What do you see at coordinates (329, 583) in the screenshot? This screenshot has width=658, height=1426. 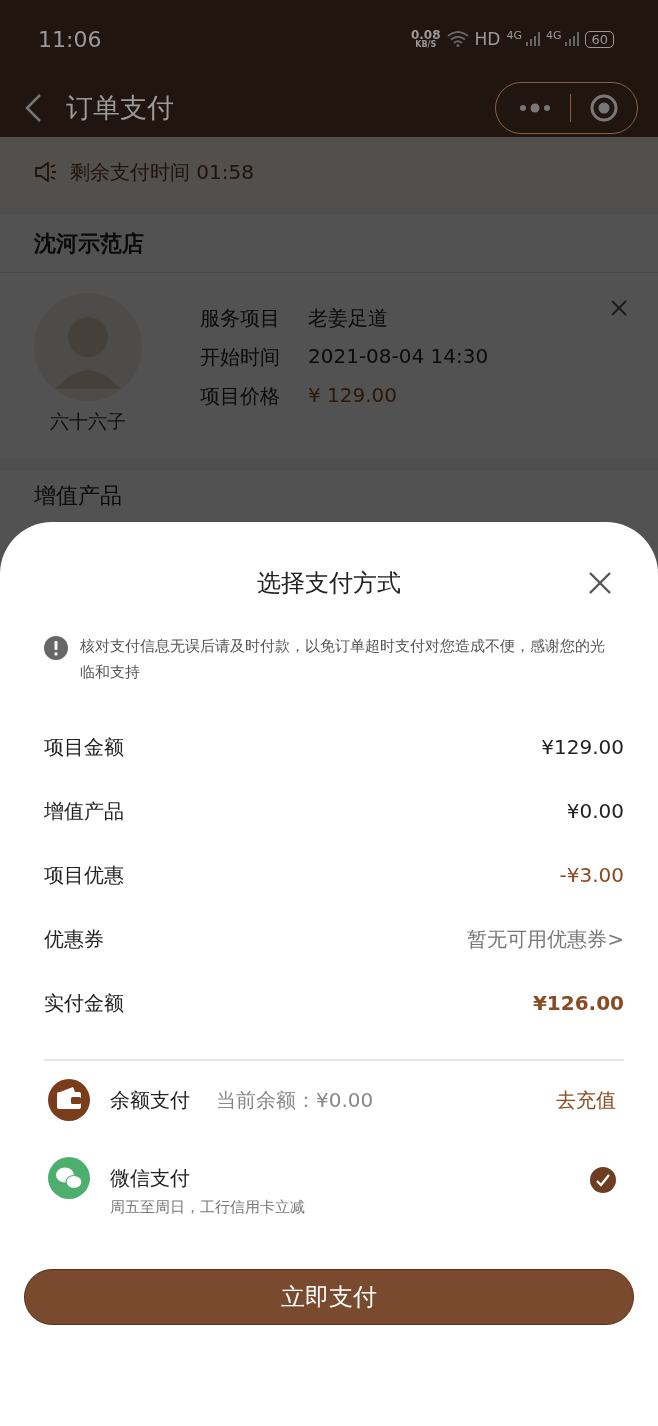 I see `sheet-title: 选择支付方式` at bounding box center [329, 583].